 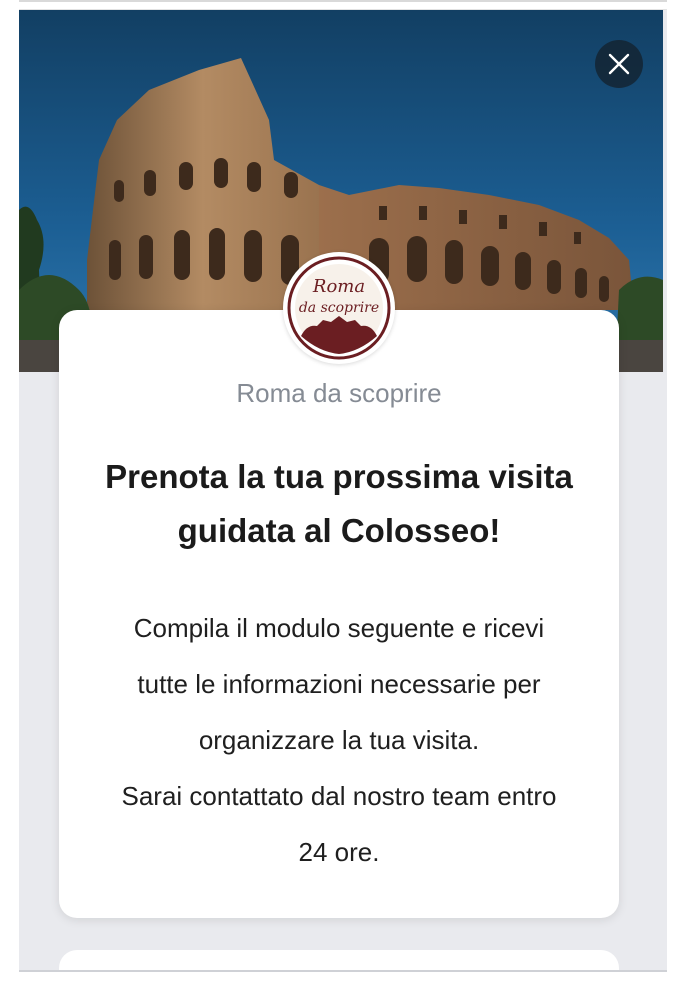 I want to click on brand-logo: Roma da scoprire, so click(x=339, y=308).